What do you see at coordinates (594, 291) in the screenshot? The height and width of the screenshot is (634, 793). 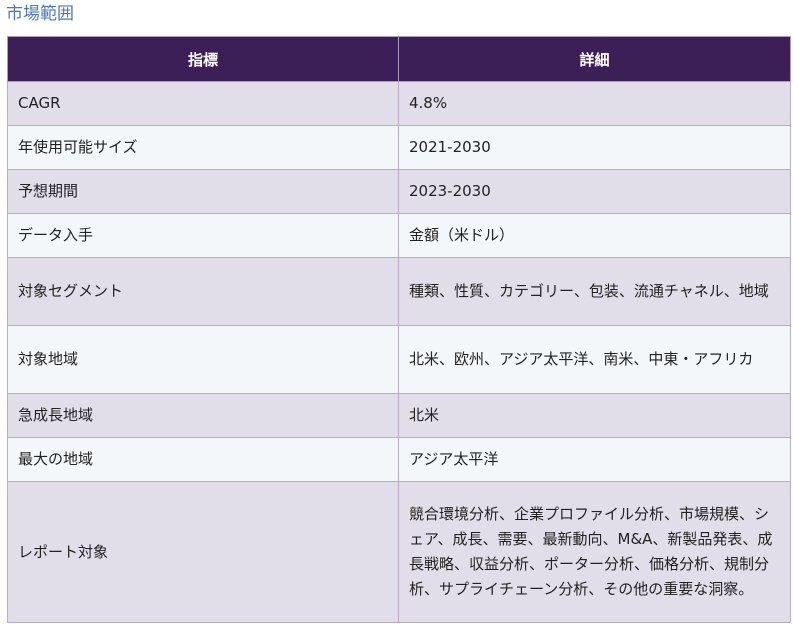 I see `row-detail: 種類、性質、カテゴリー、包装、流通チャネル、地域` at bounding box center [594, 291].